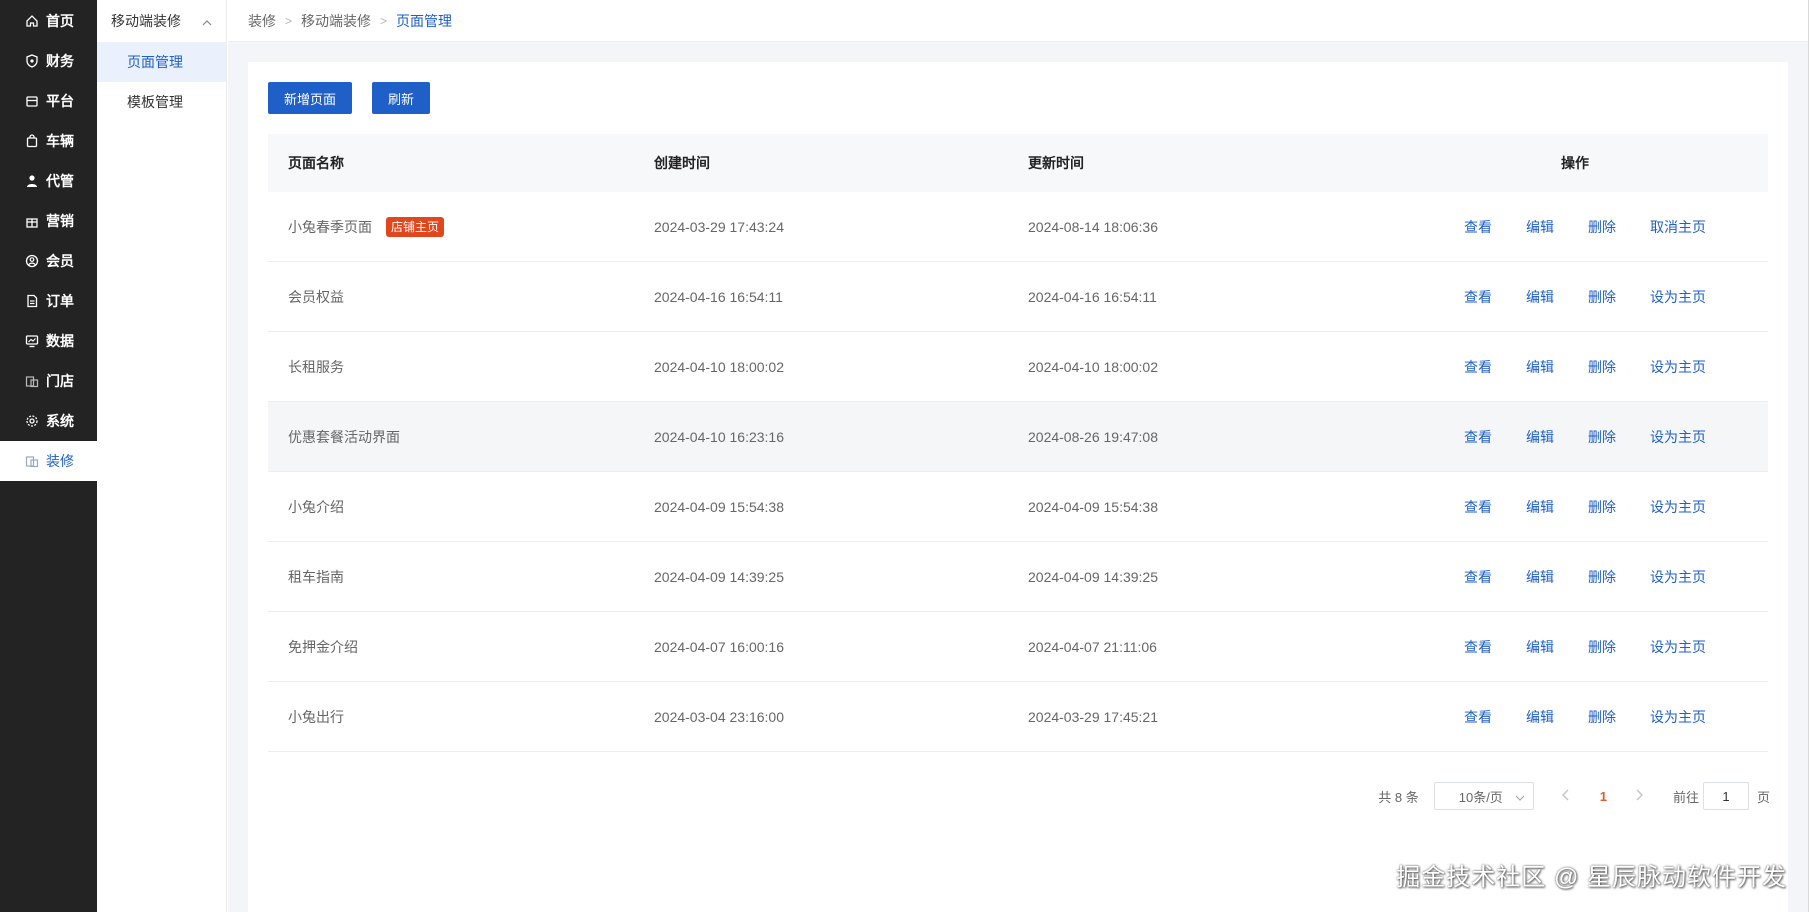 The height and width of the screenshot is (912, 1809). What do you see at coordinates (207, 21) in the screenshot?
I see `chevron-up-icon` at bounding box center [207, 21].